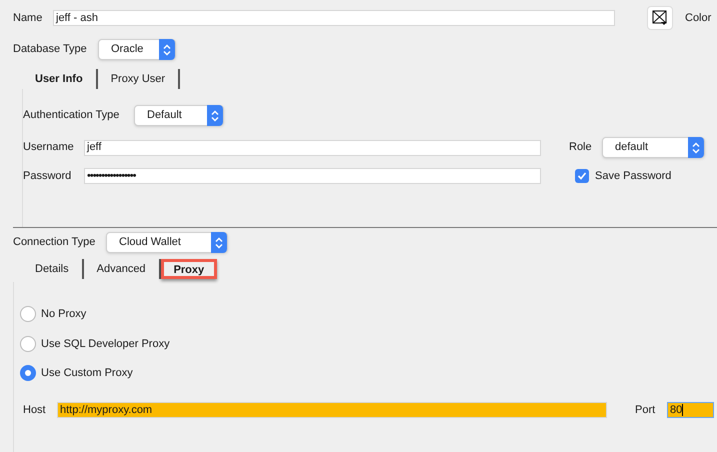  Describe the element at coordinates (167, 242) in the screenshot. I see `dropdown: Cloud Wallet` at that location.